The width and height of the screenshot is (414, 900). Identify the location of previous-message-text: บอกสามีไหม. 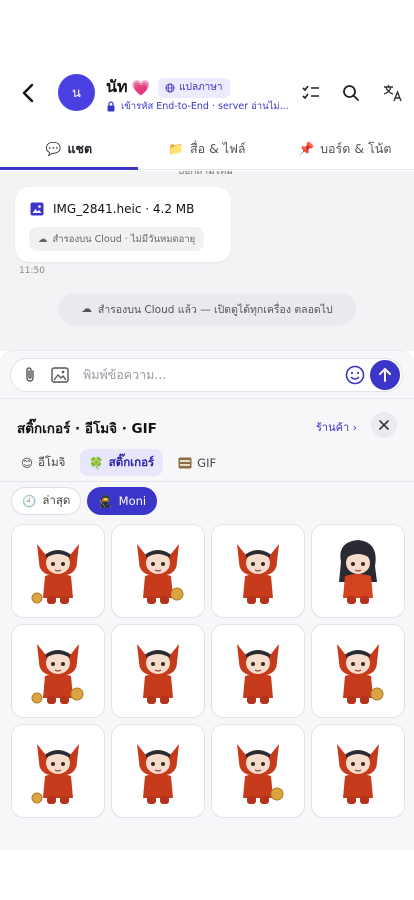
(205, 174).